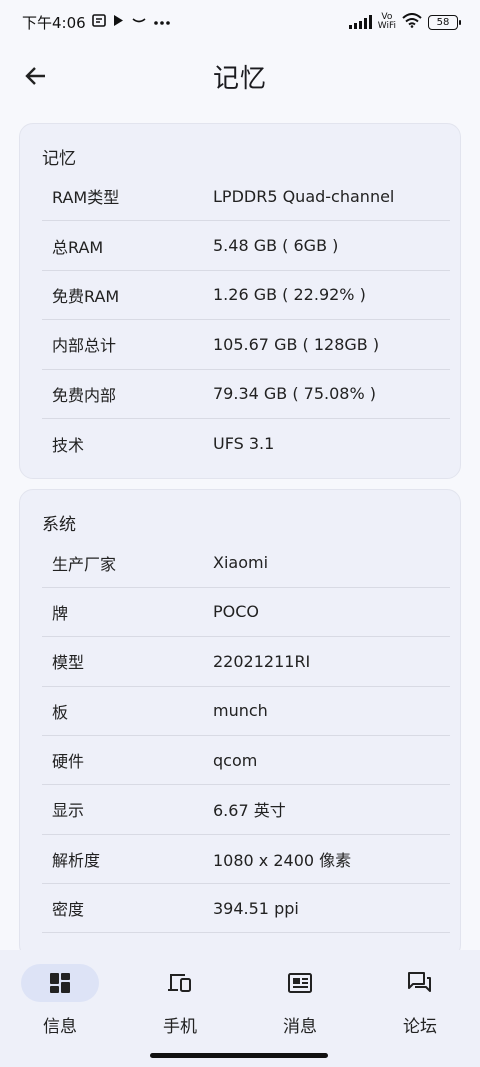 The height and width of the screenshot is (1067, 480). I want to click on row-value: 22021211RI, so click(262, 661).